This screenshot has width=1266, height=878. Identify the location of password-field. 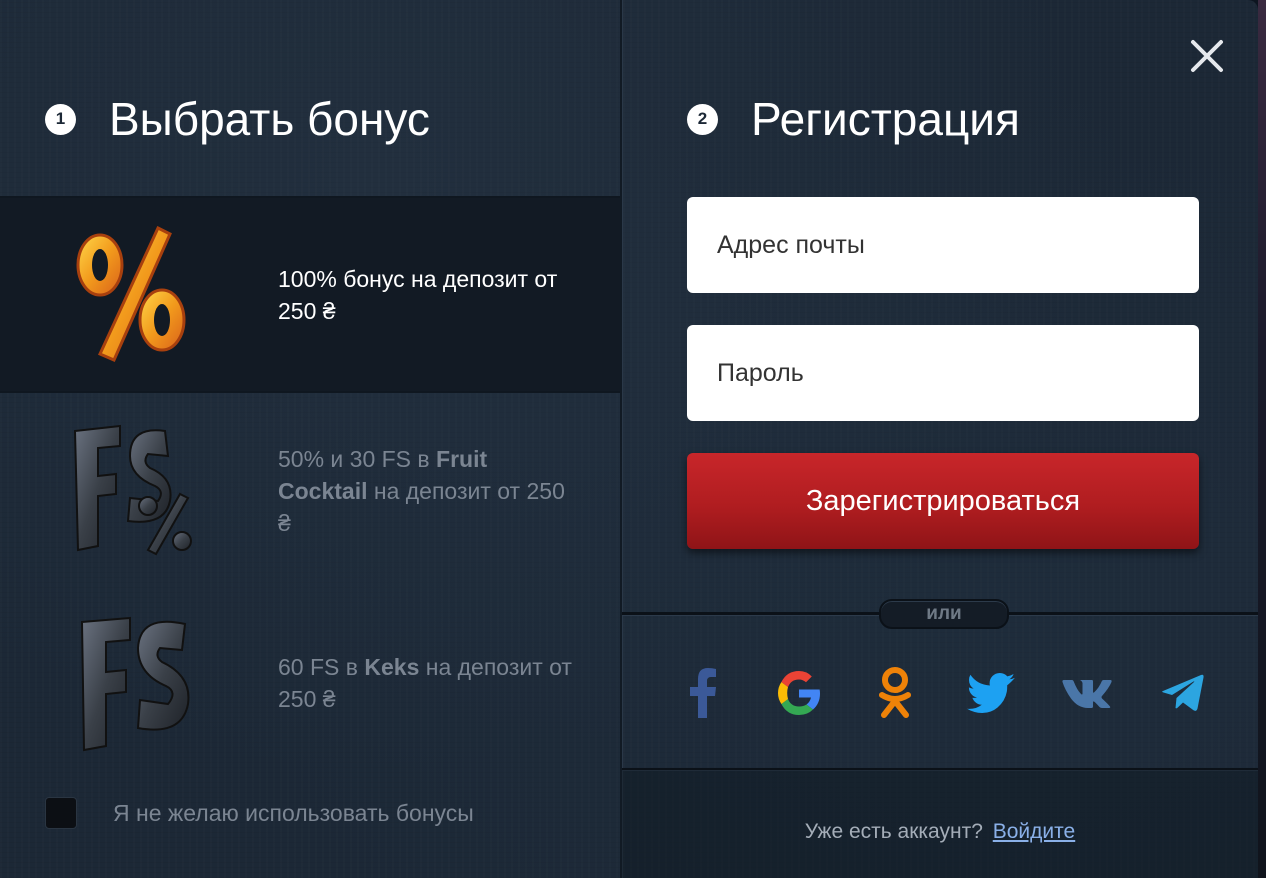
(943, 373).